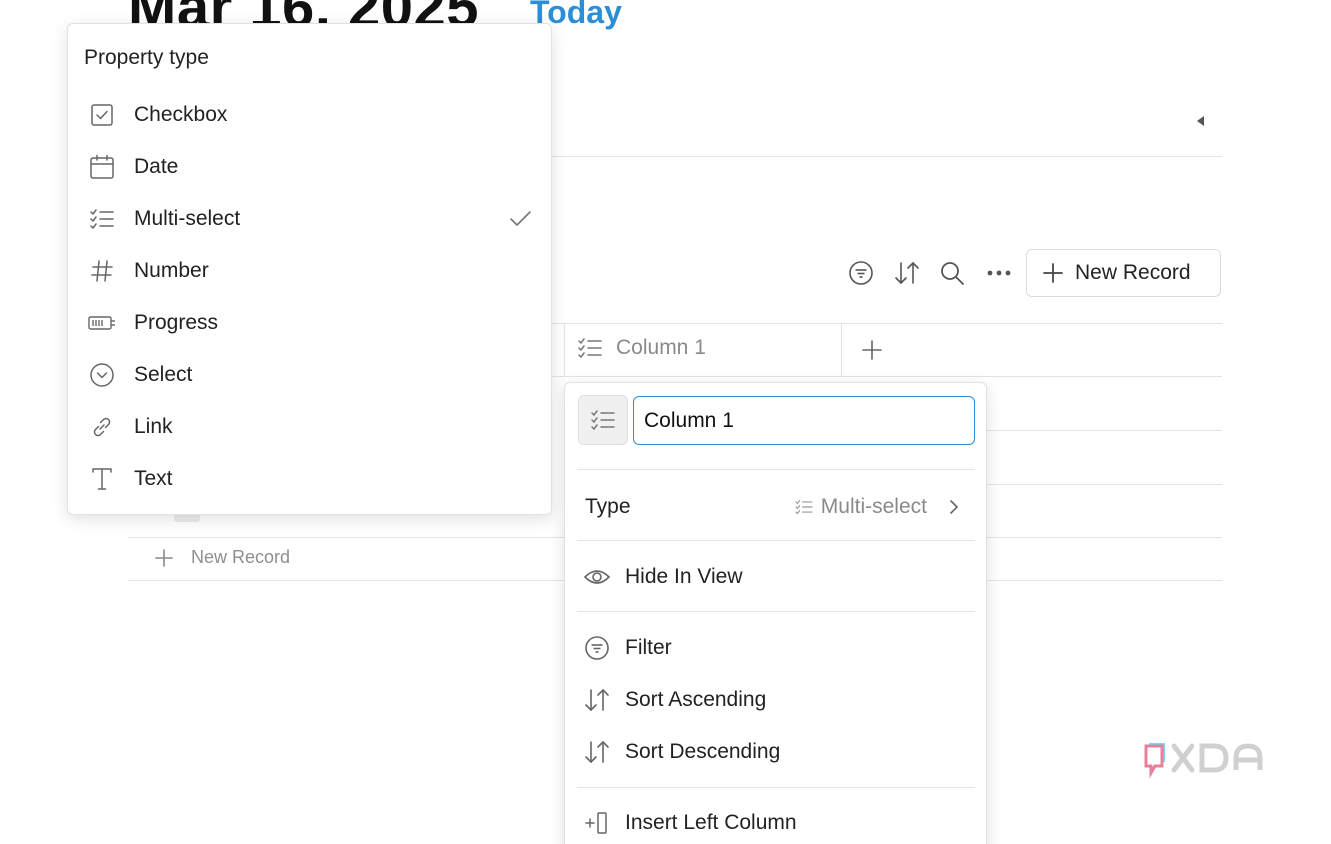  What do you see at coordinates (310, 375) in the screenshot?
I see `property-option-select: Select` at bounding box center [310, 375].